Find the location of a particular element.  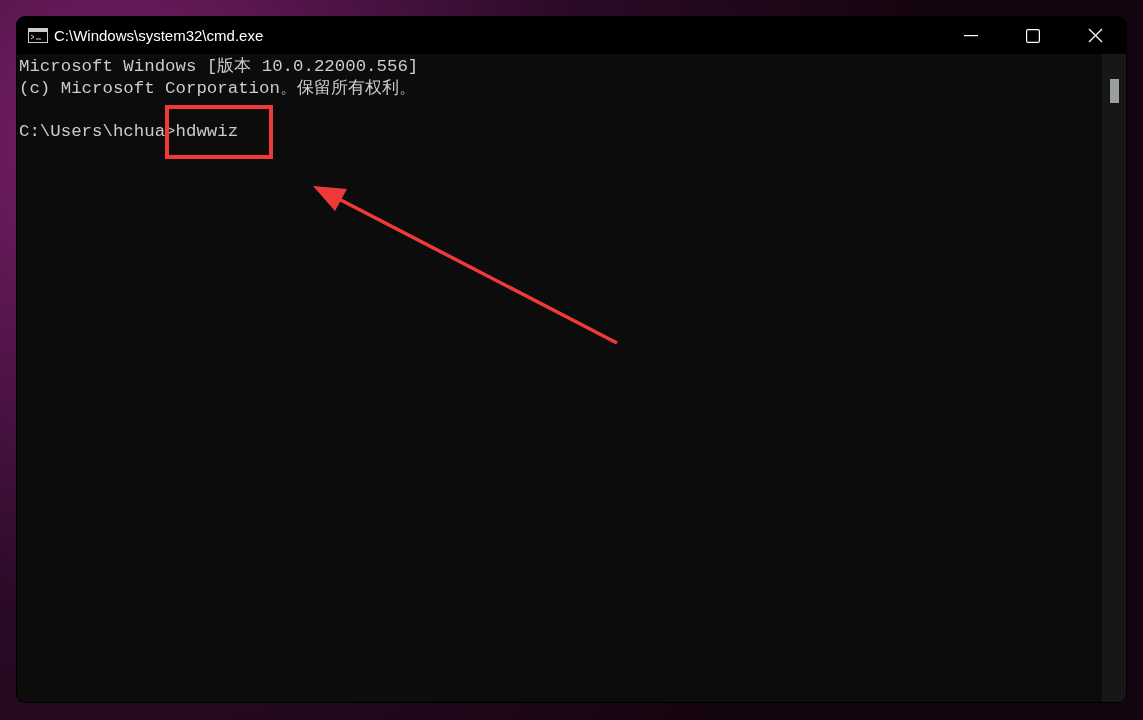

console-output-line: Microsoft Windows [版本 10.0.22000.556] is located at coordinates (219, 67).